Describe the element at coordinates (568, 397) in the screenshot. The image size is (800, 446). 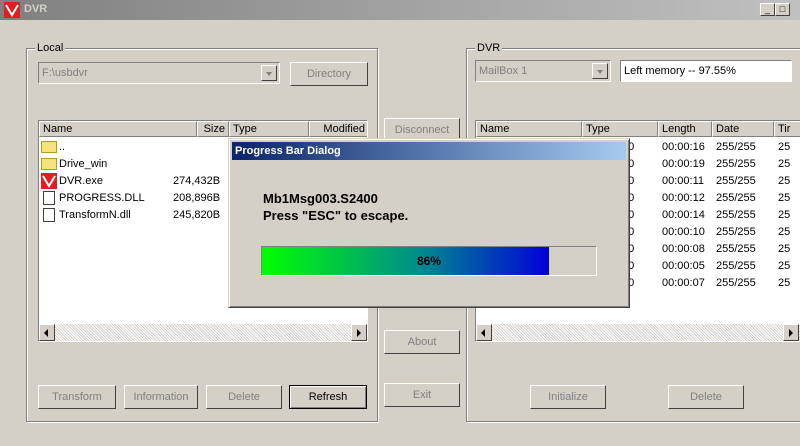
I see `initialize-button: Initialize` at that location.